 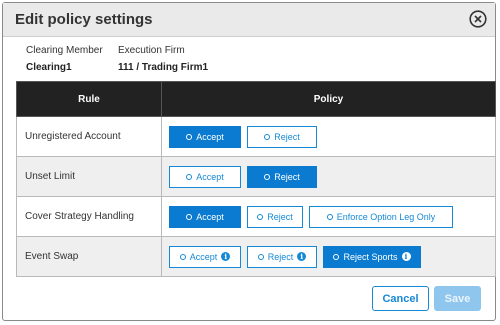 I want to click on rule-name: Event Swap, so click(x=89, y=256).